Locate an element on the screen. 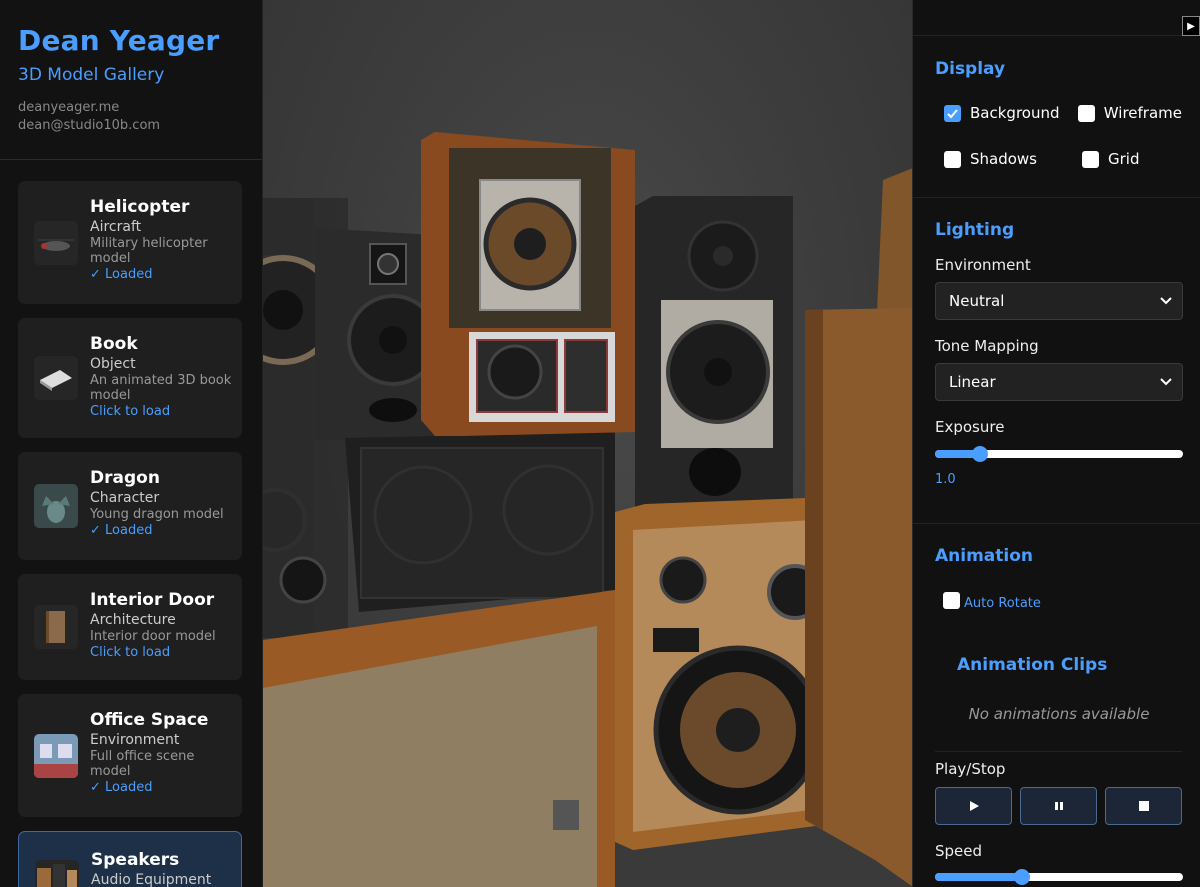  wood-cabinet-bottom is located at coordinates (439, 738).